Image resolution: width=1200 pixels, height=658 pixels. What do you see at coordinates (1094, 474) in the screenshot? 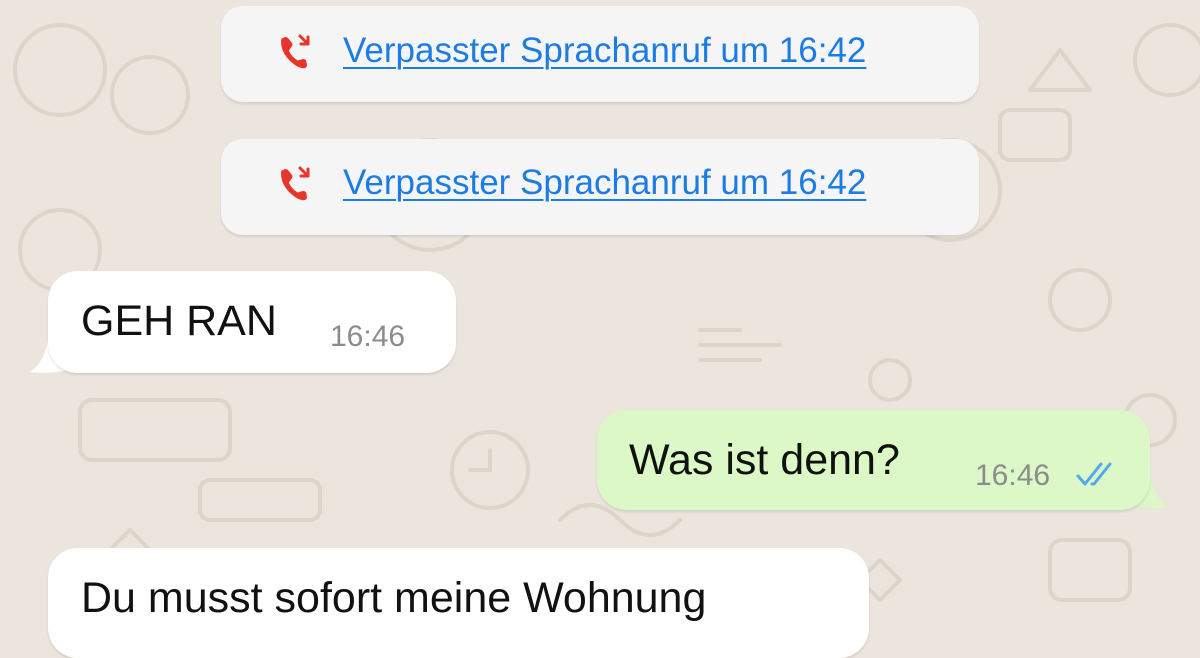
I see `double-check-read-icon` at bounding box center [1094, 474].